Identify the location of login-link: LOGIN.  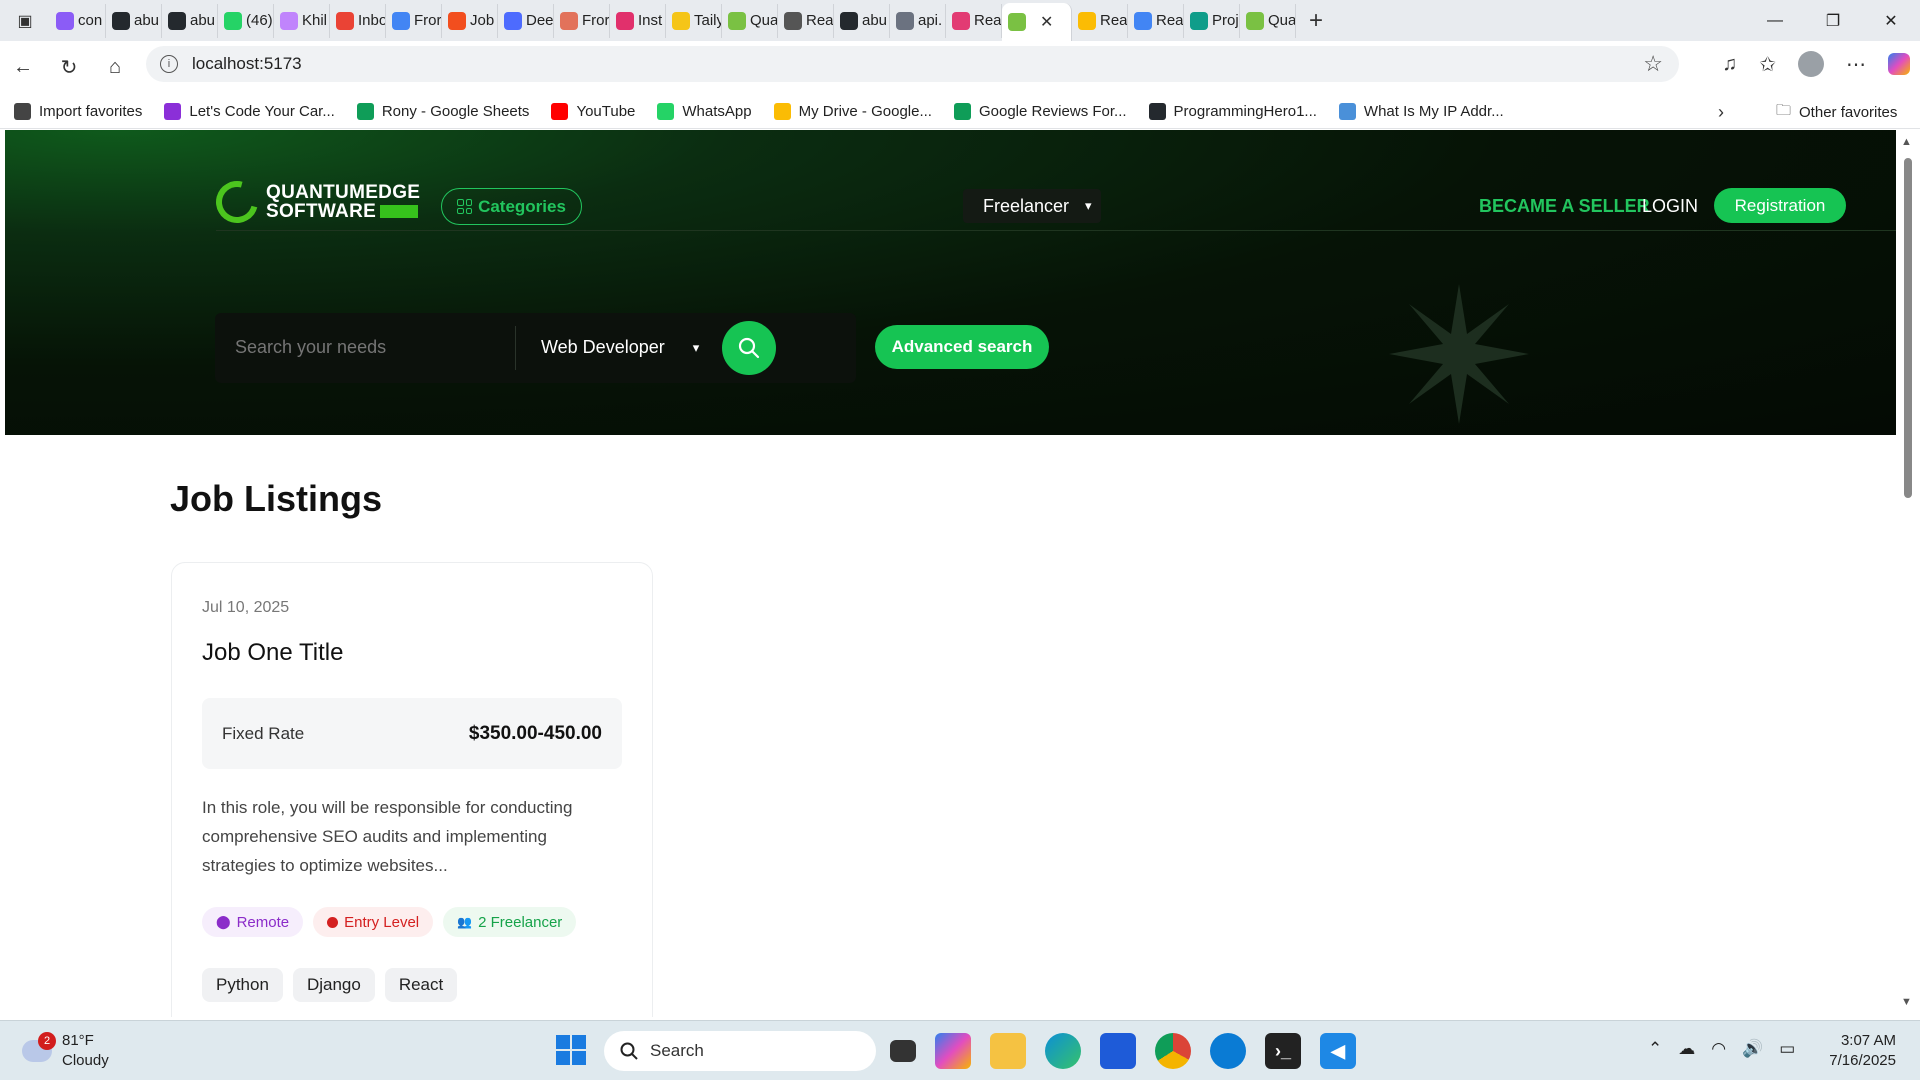
(1670, 206).